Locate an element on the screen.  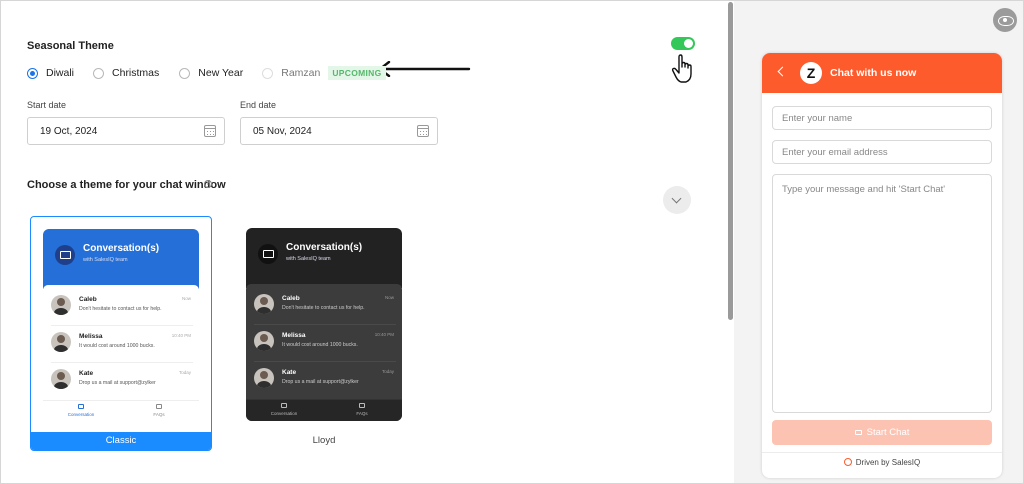
radio-diwali: Diwali is located at coordinates (50, 73).